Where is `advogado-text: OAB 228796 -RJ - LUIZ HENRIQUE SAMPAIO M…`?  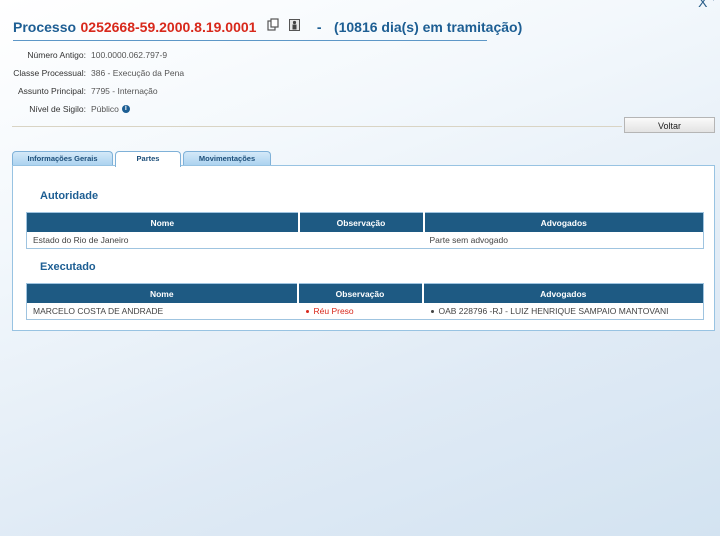 advogado-text: OAB 228796 -RJ - LUIZ HENRIQUE SAMPAIO M… is located at coordinates (553, 311).